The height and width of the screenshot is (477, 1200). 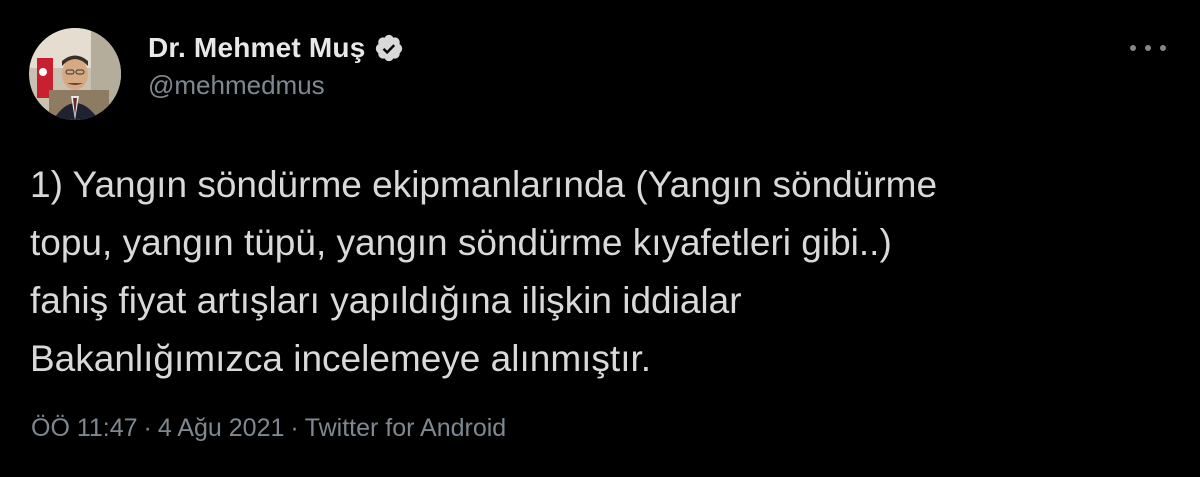 I want to click on tweet-meta: ÖÖ 11:47 · 4 Ağu 2021 · Twitter for Android, so click(x=268, y=428).